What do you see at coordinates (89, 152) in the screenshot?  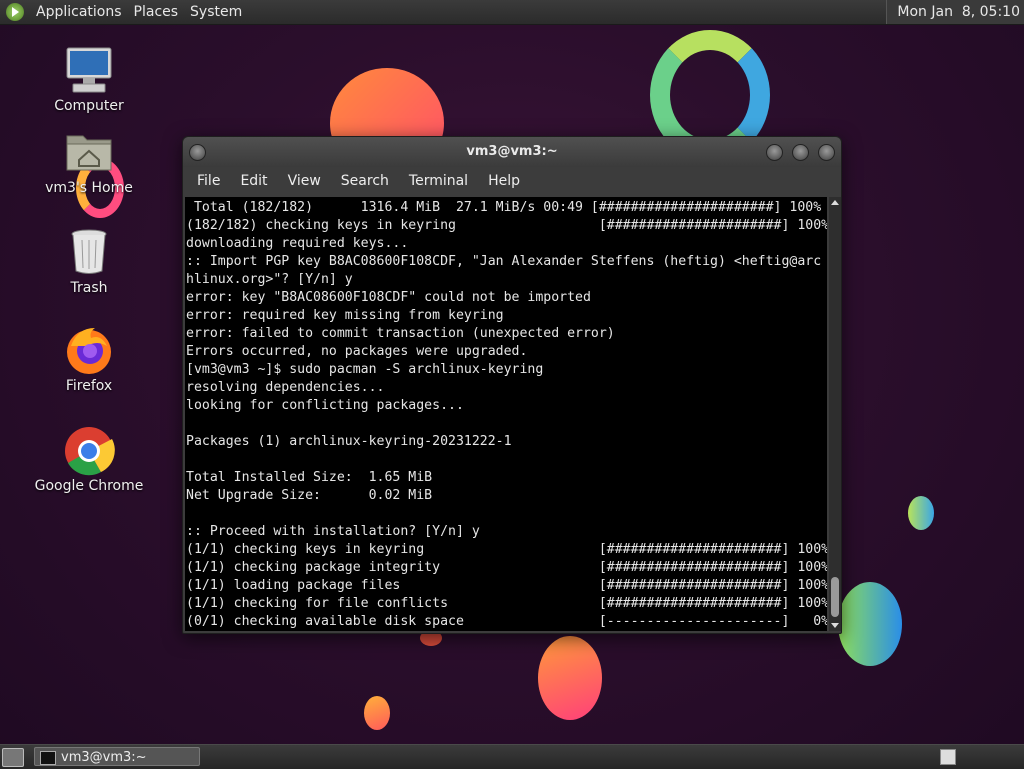 I see `home-folder-icon` at bounding box center [89, 152].